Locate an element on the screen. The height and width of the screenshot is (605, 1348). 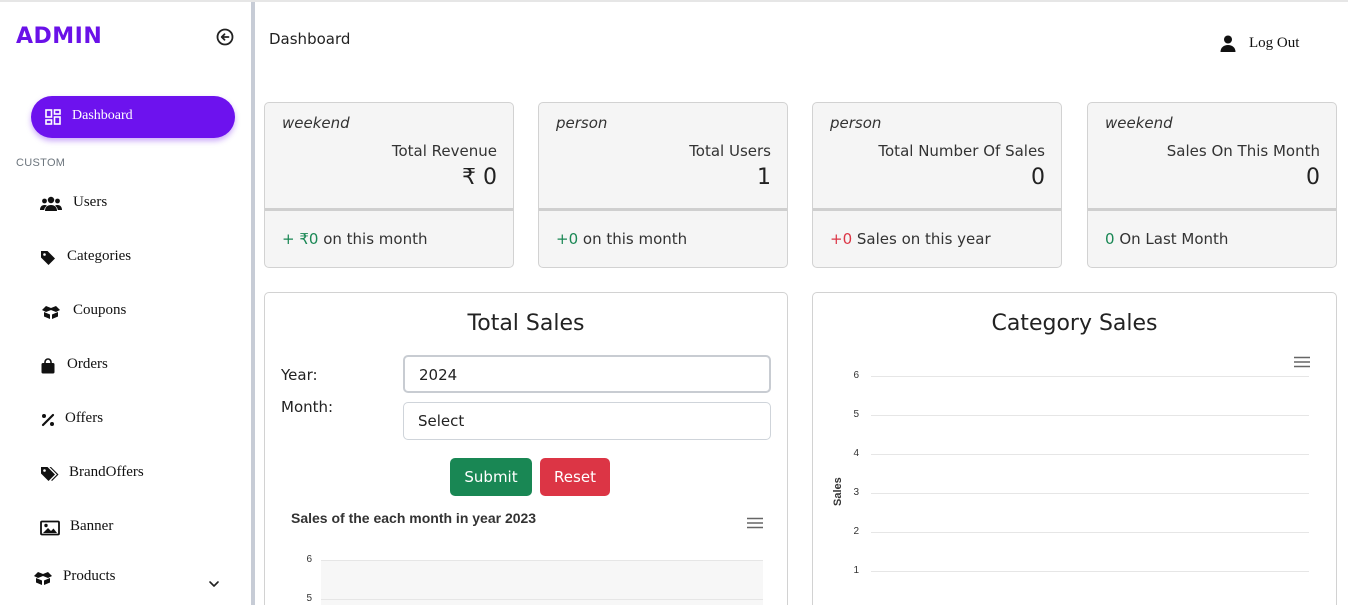
stat-card-footer: 0 On Last Month is located at coordinates (1166, 239).